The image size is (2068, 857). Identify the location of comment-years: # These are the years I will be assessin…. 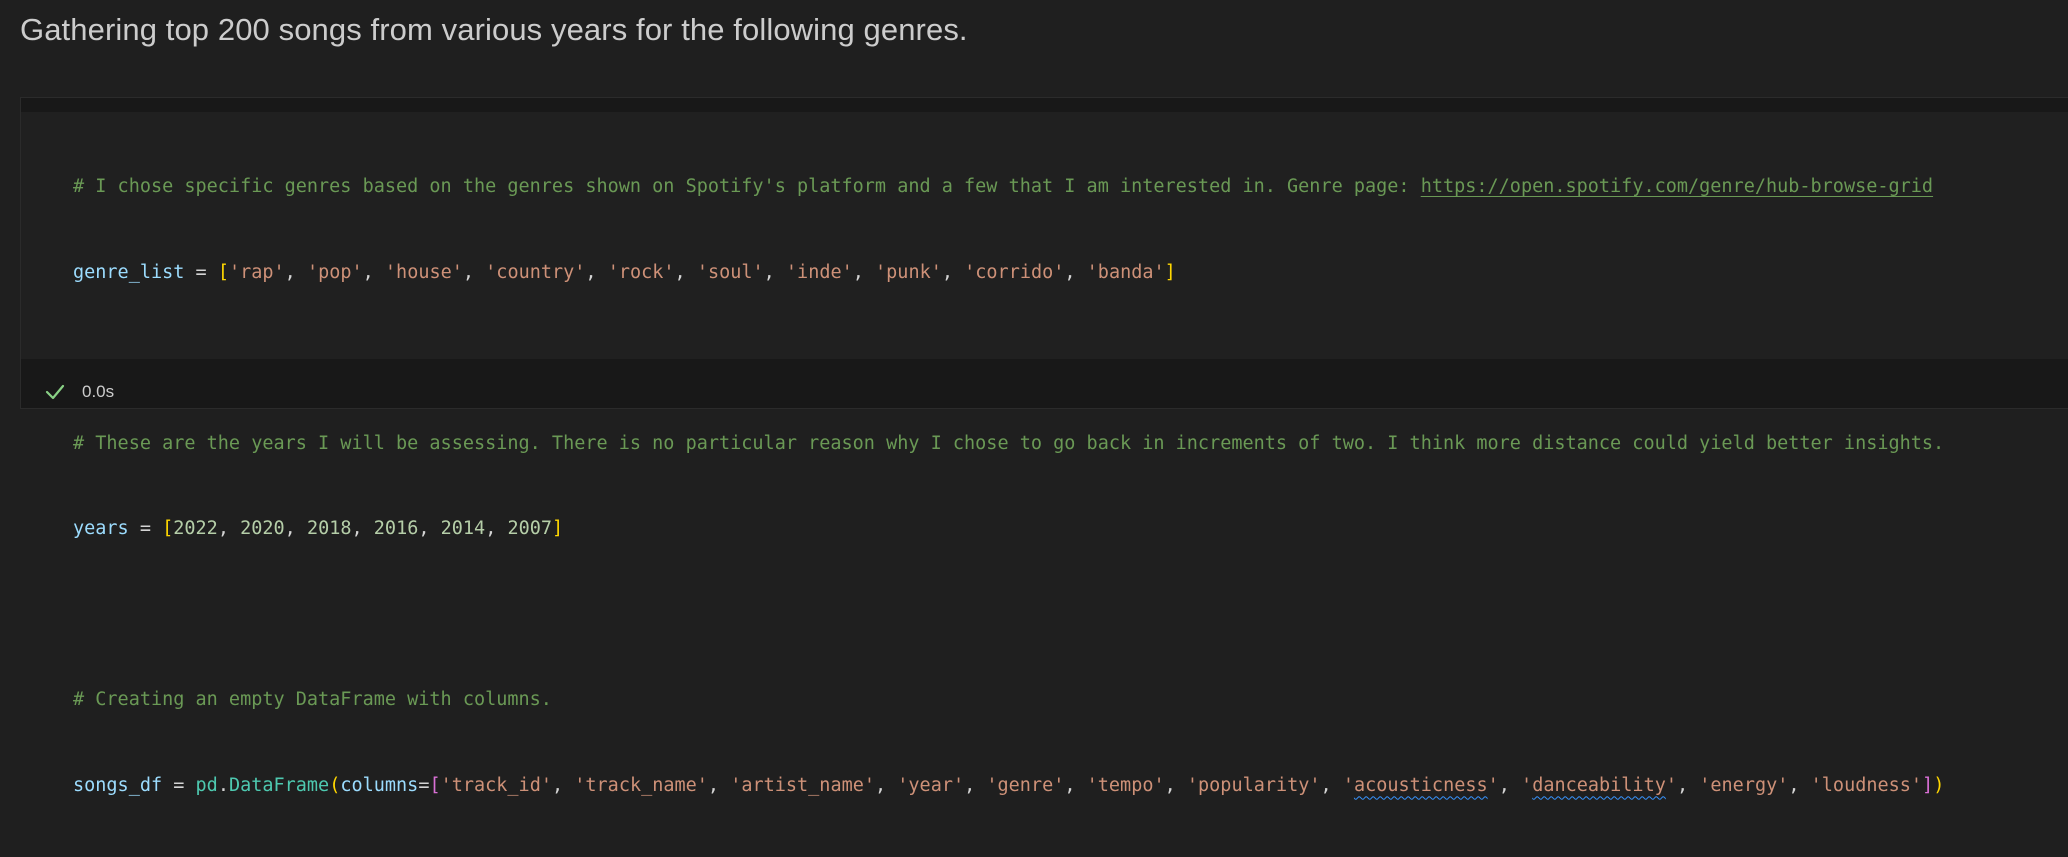
(1009, 443).